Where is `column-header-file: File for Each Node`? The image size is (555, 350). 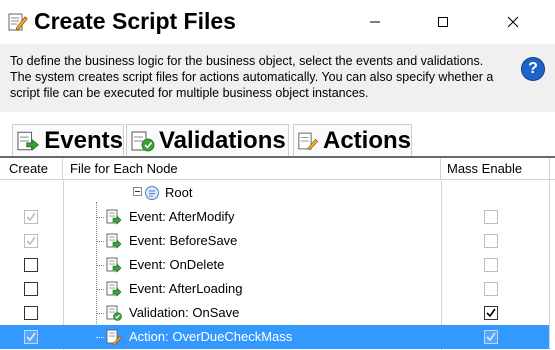
column-header-file: File for Each Node is located at coordinates (252, 169).